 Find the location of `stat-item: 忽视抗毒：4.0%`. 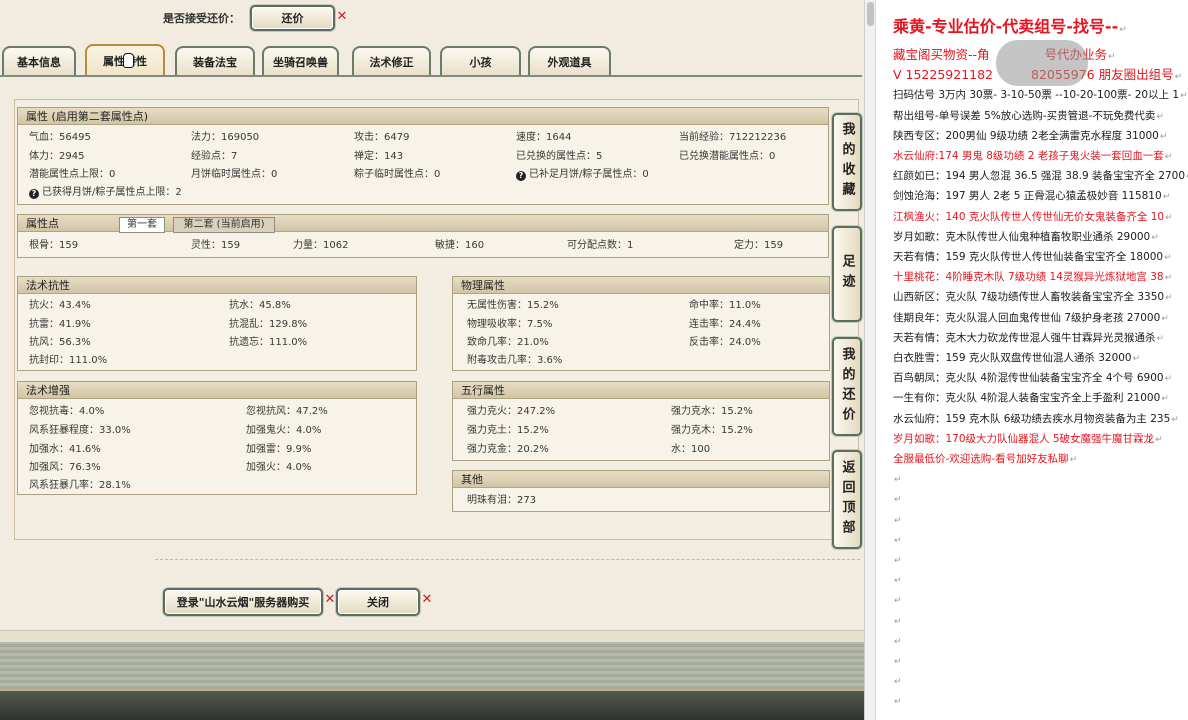

stat-item: 忽视抗毒：4.0% is located at coordinates (66, 411).